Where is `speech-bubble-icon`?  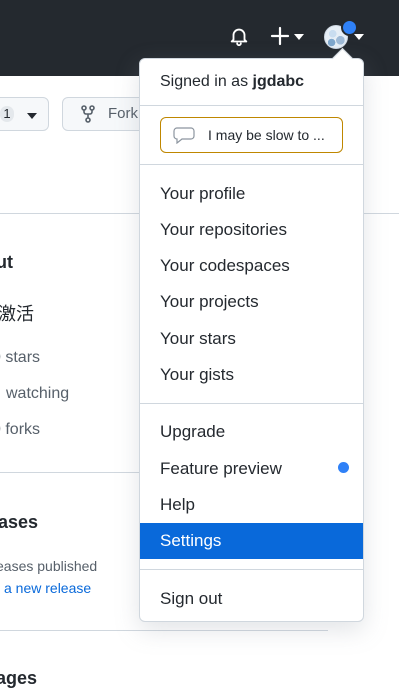
speech-bubble-icon is located at coordinates (184, 135).